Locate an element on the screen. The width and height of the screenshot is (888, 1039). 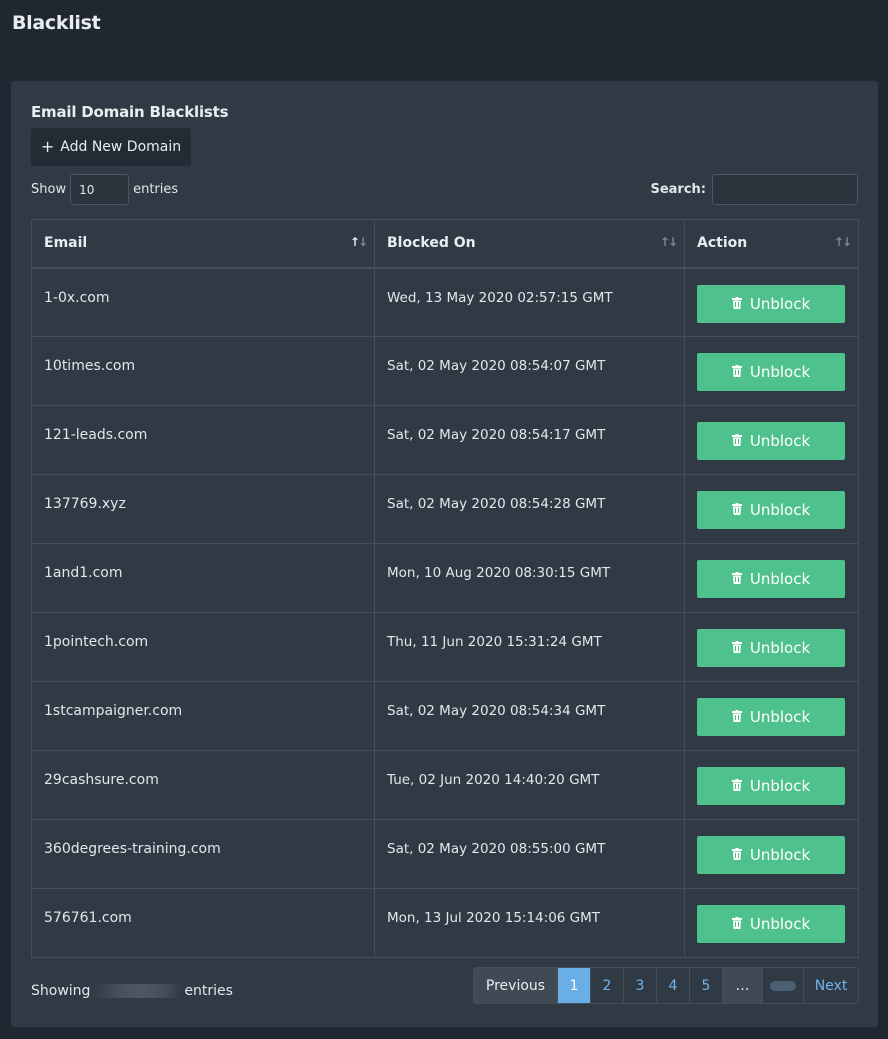
email-cell: 29cashsure.com is located at coordinates (203, 785).